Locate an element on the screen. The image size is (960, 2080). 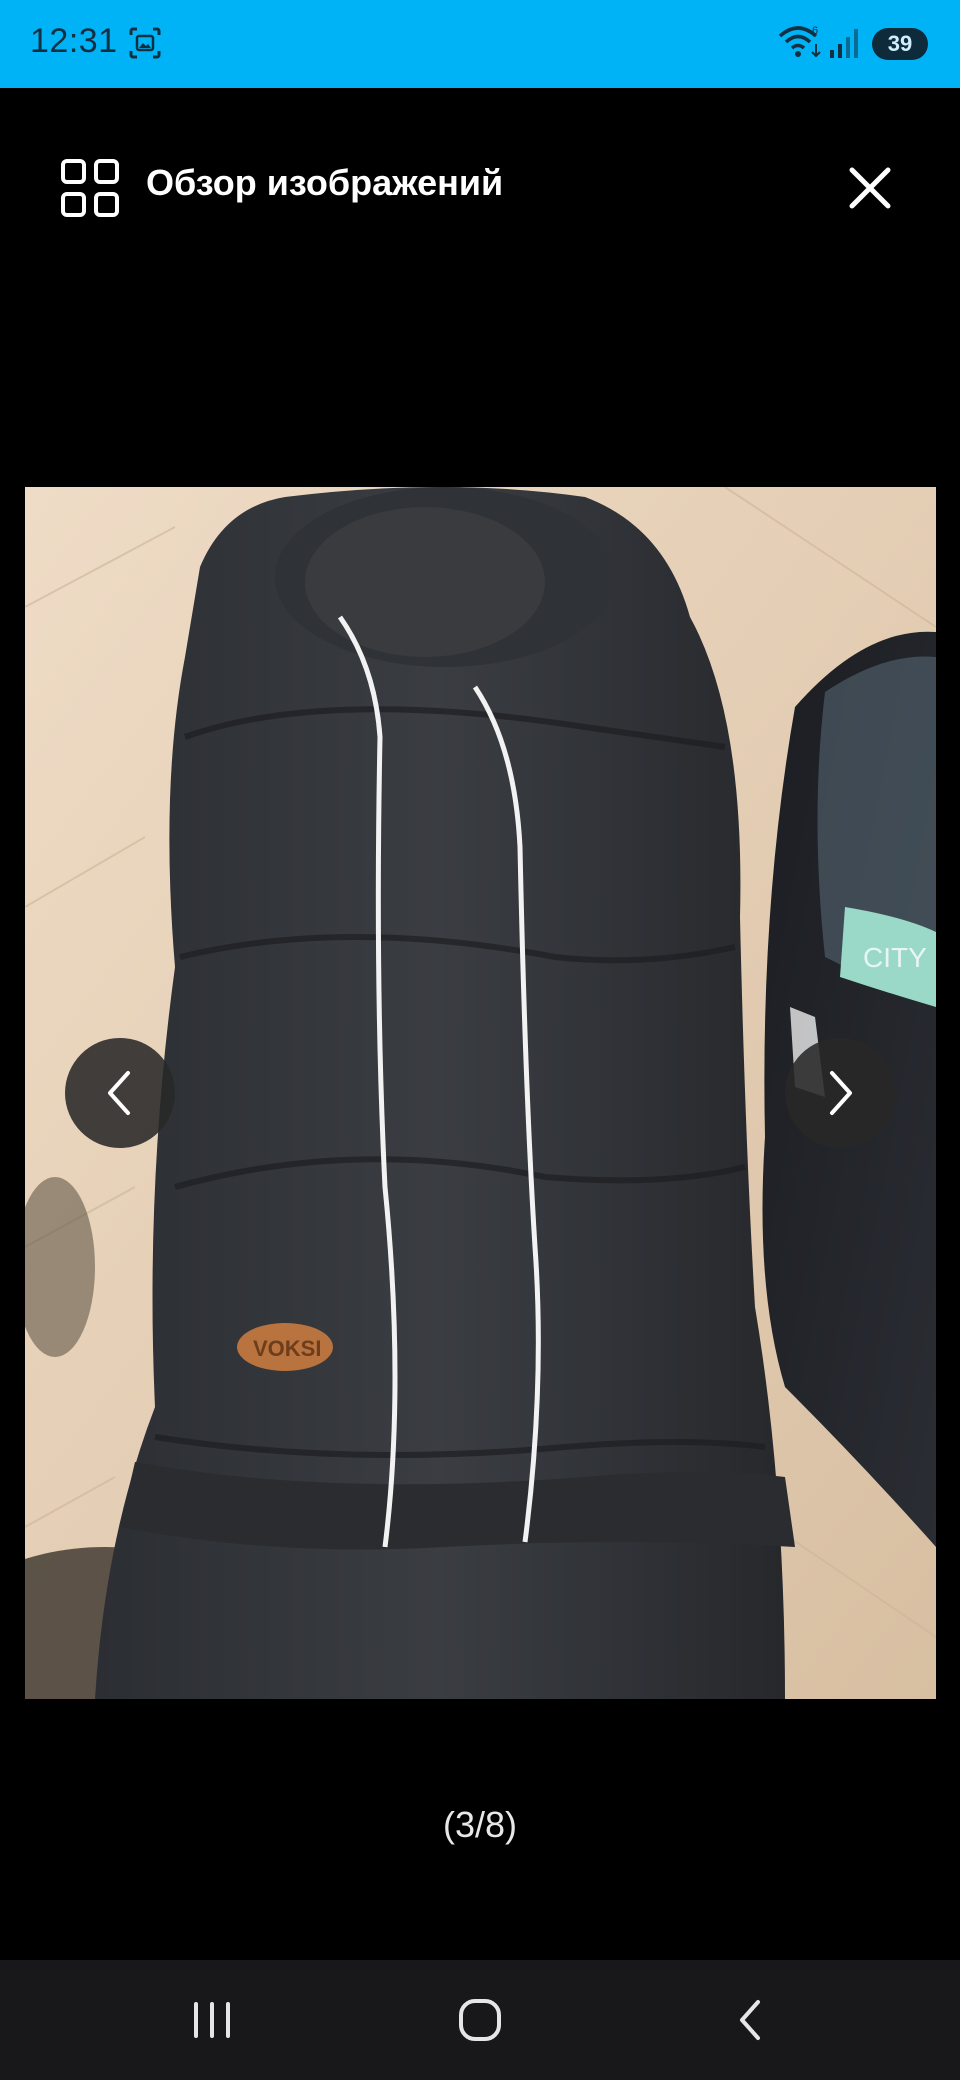
home-button is located at coordinates (480, 2020).